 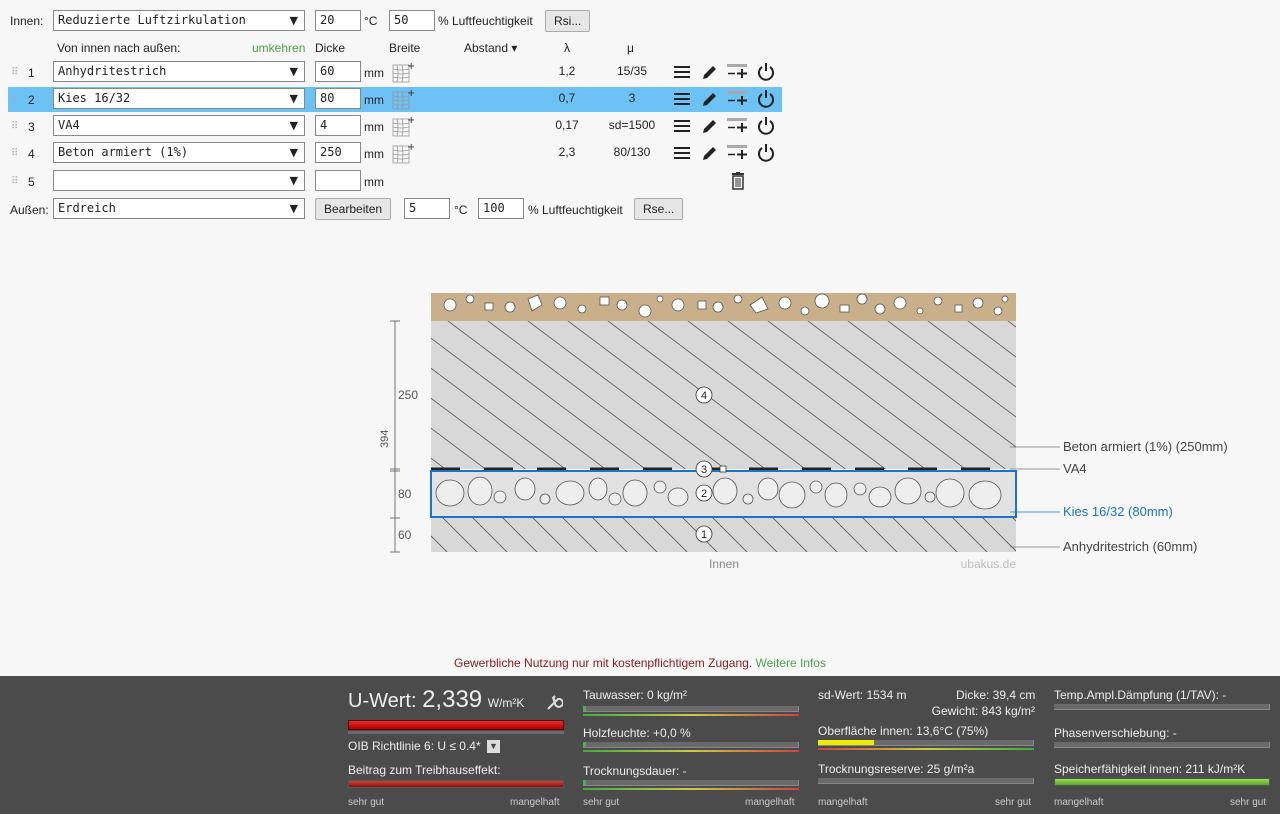 What do you see at coordinates (1130, 546) in the screenshot?
I see `label-anhydrit: Anhydritestrich (60mm)` at bounding box center [1130, 546].